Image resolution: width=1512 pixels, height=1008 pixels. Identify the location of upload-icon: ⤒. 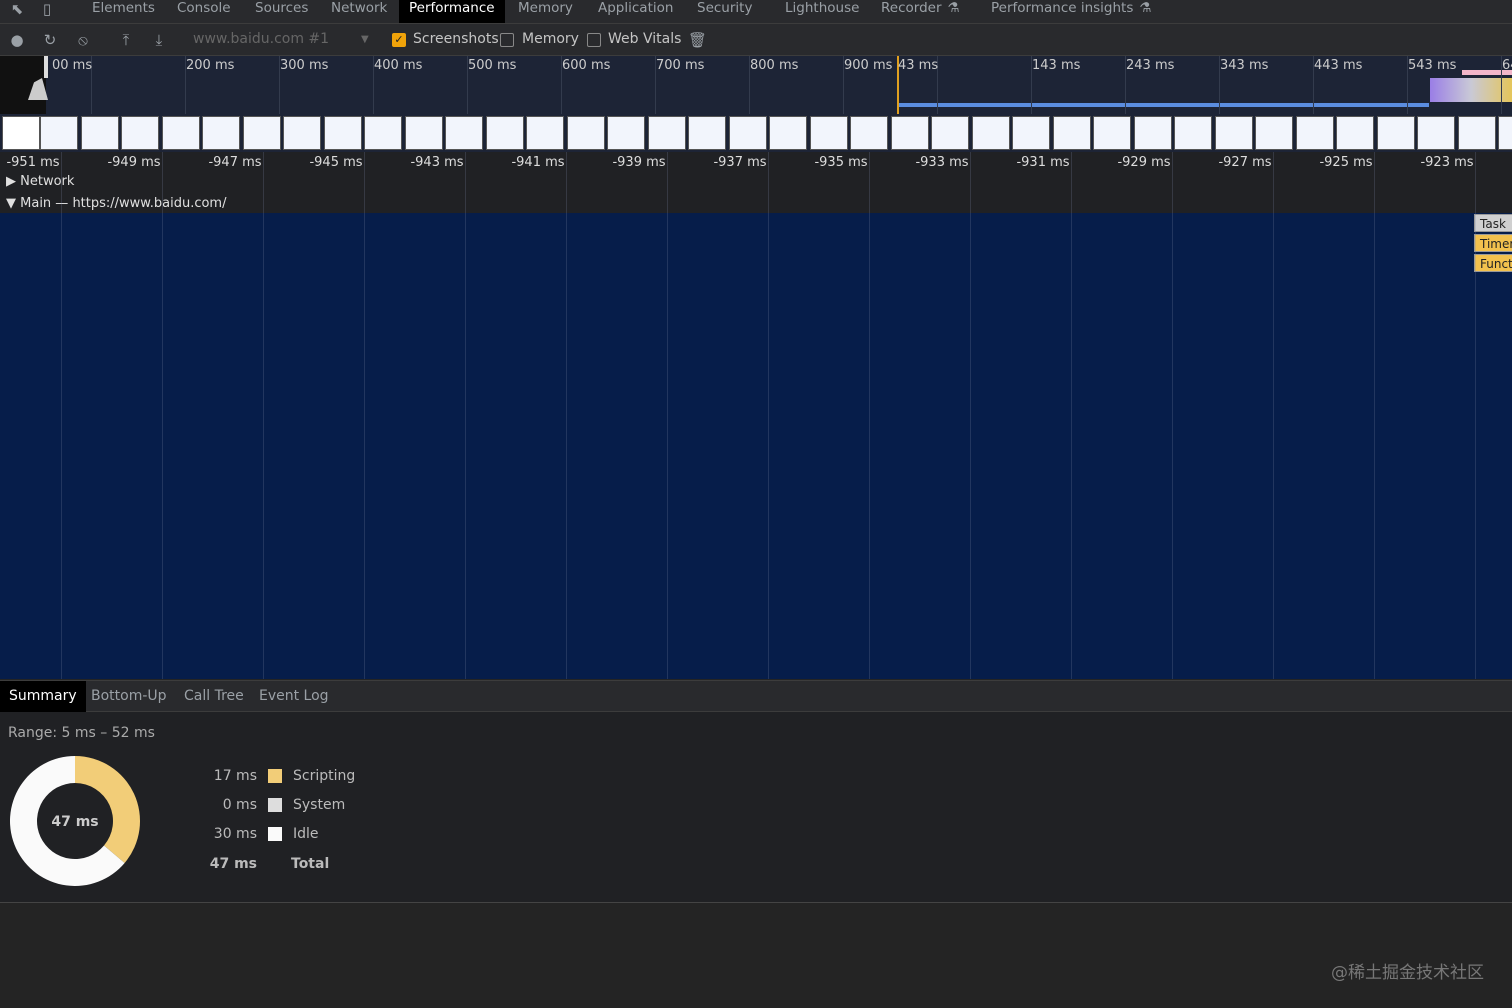
(126, 40).